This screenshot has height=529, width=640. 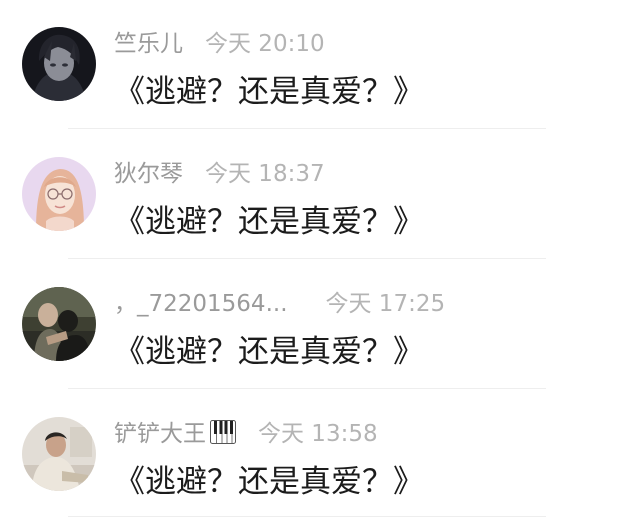 I want to click on glasses-girl-avatar, so click(x=59, y=194).